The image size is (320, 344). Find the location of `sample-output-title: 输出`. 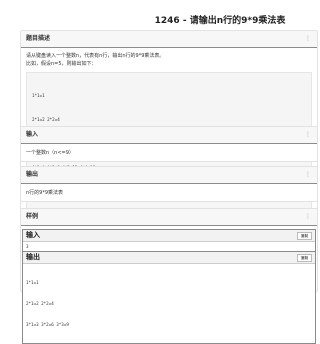

sample-output-title: 输出 is located at coordinates (33, 257).